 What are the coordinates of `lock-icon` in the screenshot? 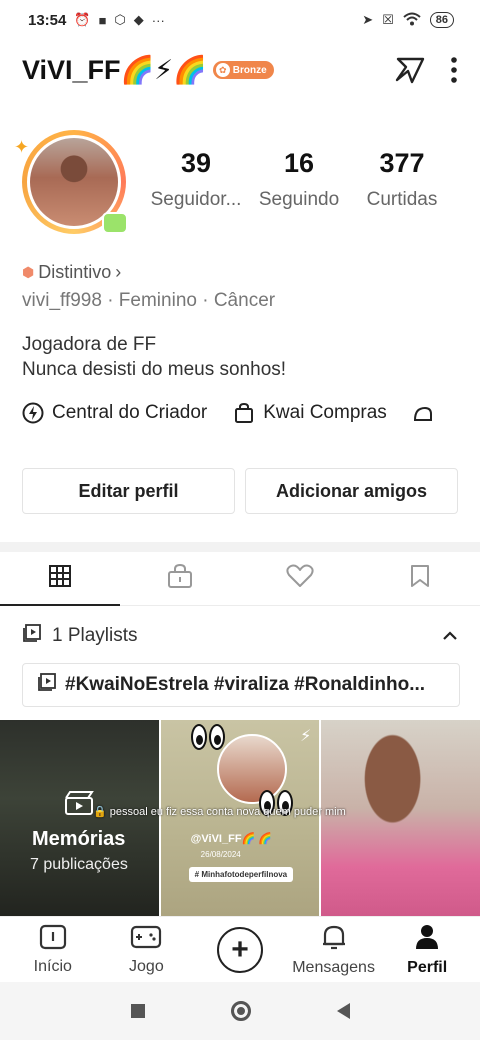 It's located at (180, 578).